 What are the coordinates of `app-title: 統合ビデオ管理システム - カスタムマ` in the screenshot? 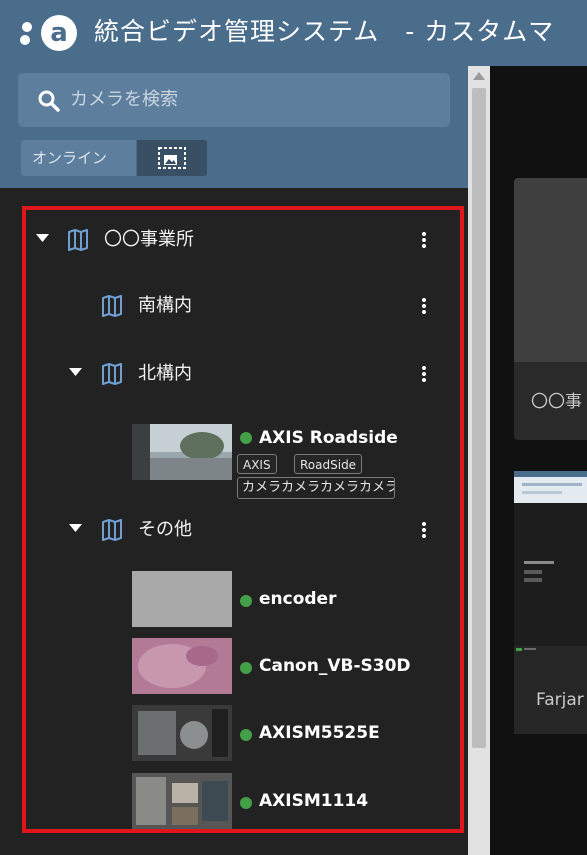 It's located at (324, 31).